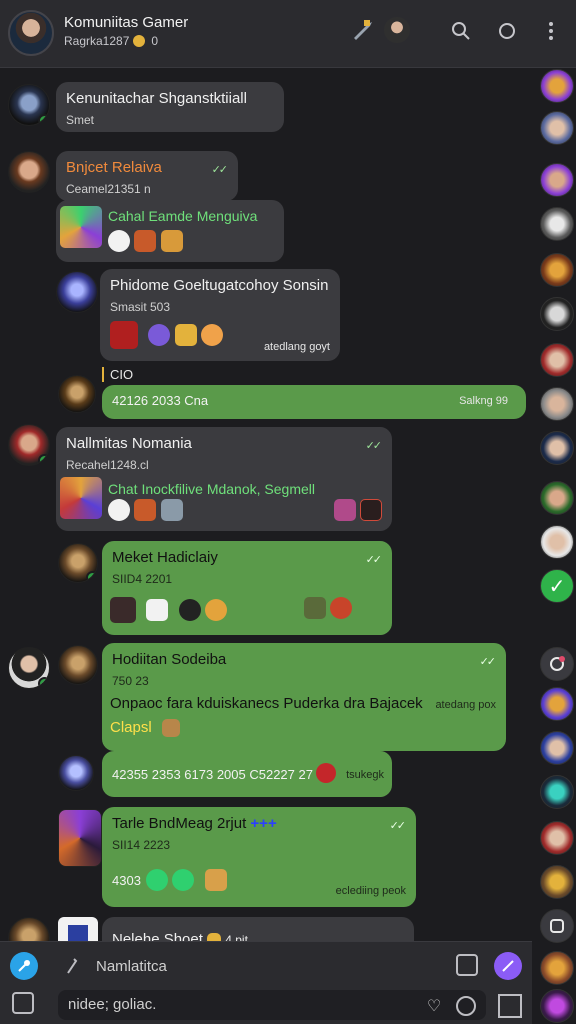  I want to click on message-bubble: Kenunitachar Shganstktiiall Smet, so click(170, 107).